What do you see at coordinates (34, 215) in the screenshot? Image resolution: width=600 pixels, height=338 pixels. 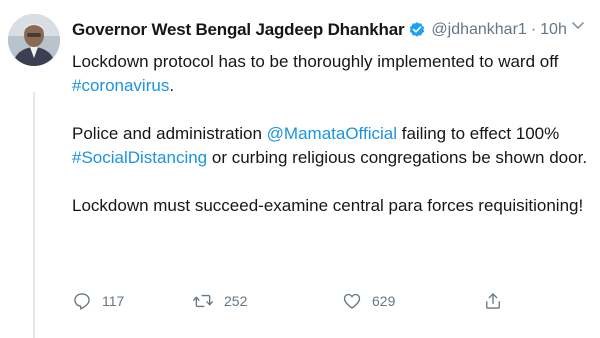 I see `thread-line` at bounding box center [34, 215].